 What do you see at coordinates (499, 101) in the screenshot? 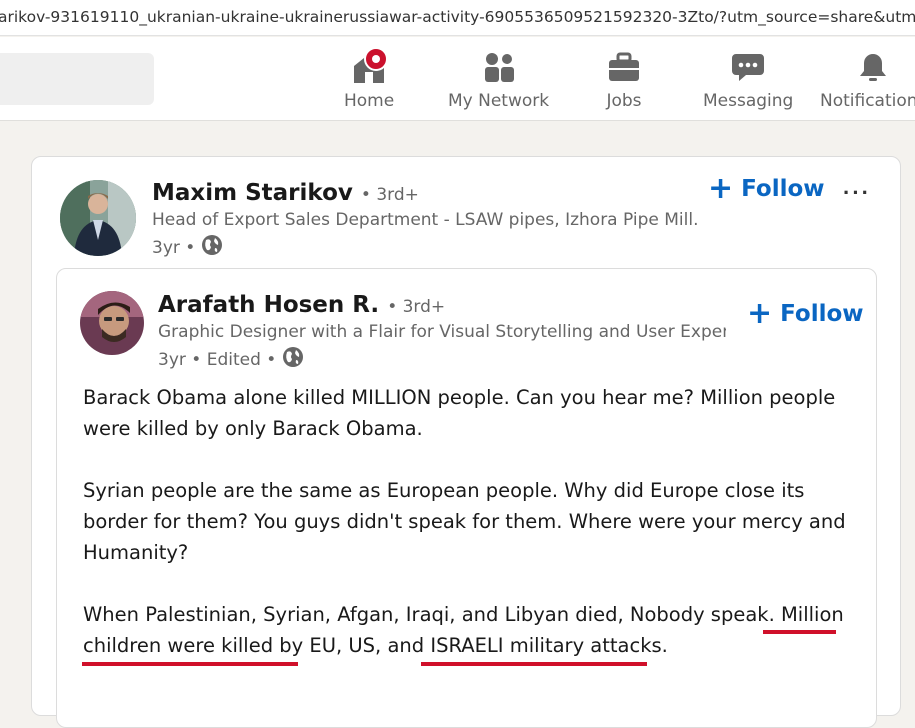
I see `nav-my-network-label: My Network` at bounding box center [499, 101].